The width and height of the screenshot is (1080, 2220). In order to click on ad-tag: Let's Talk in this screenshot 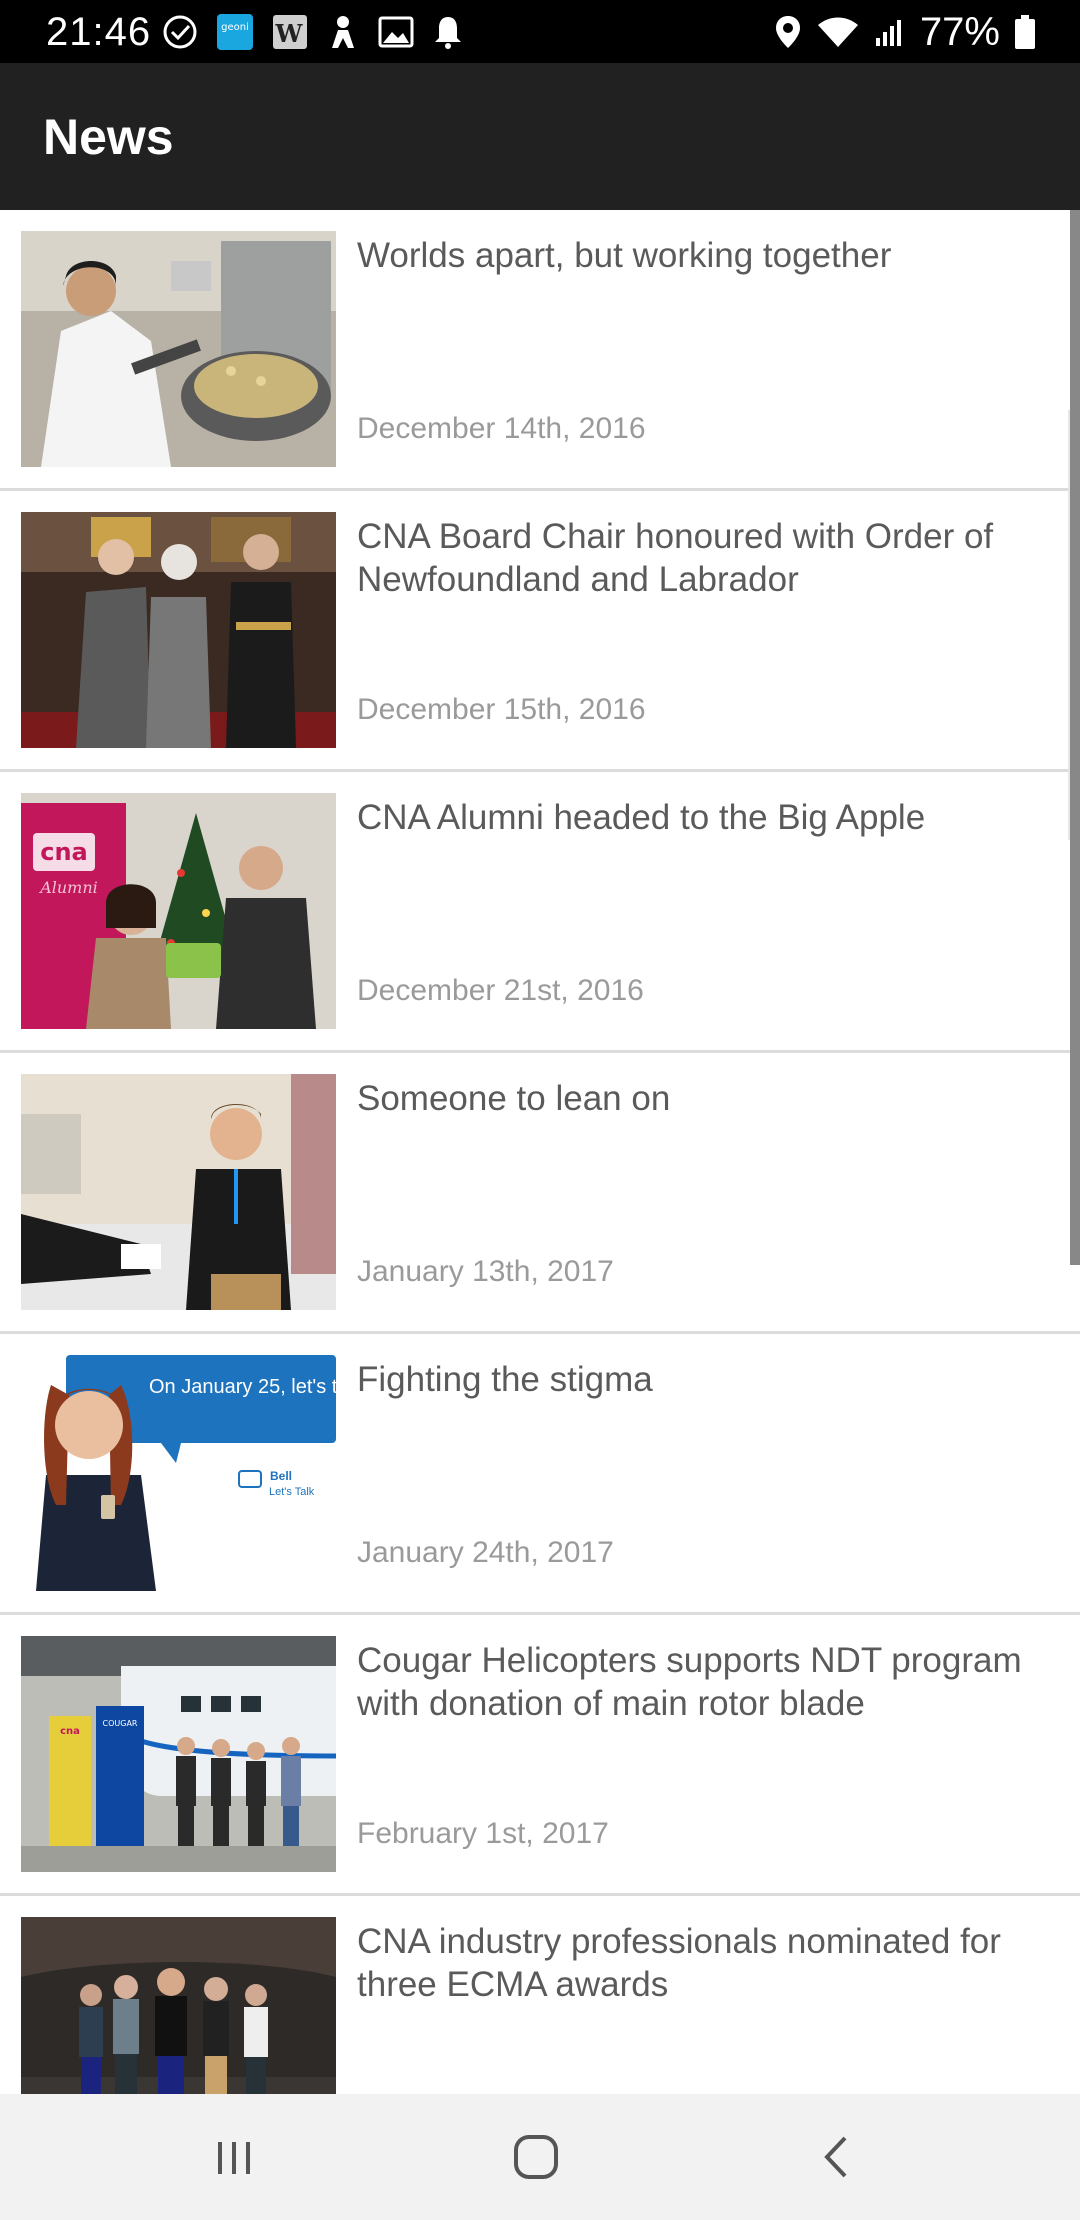, I will do `click(292, 1492)`.